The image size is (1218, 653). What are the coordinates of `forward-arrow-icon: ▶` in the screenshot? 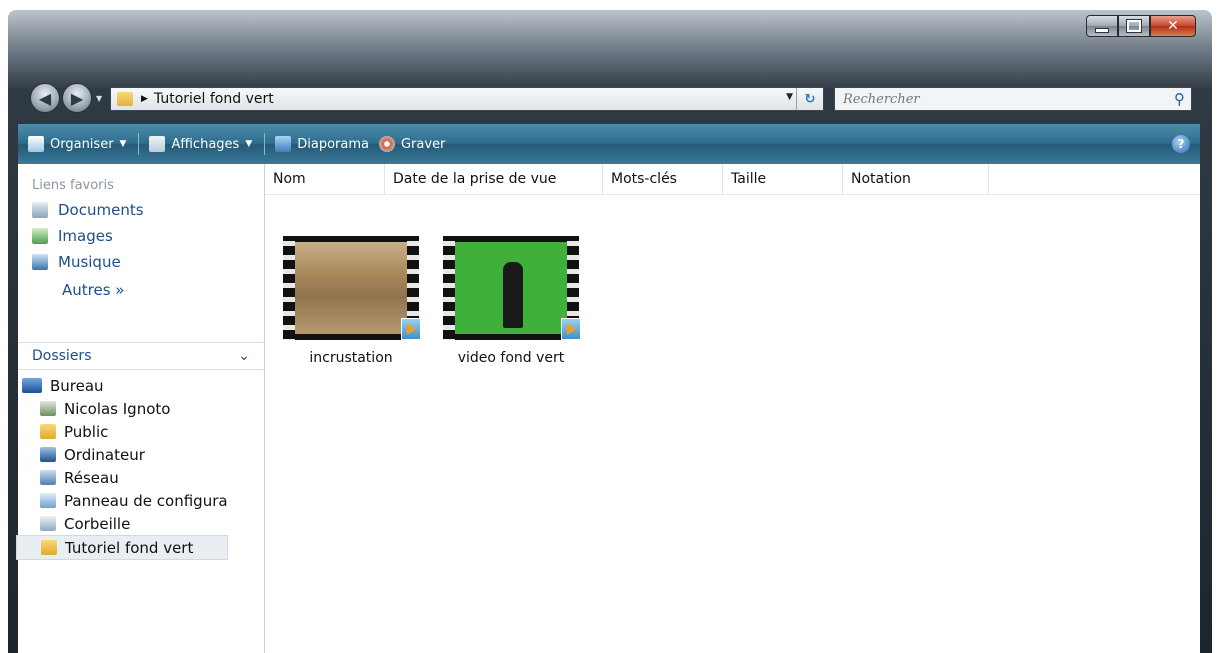 It's located at (77, 98).